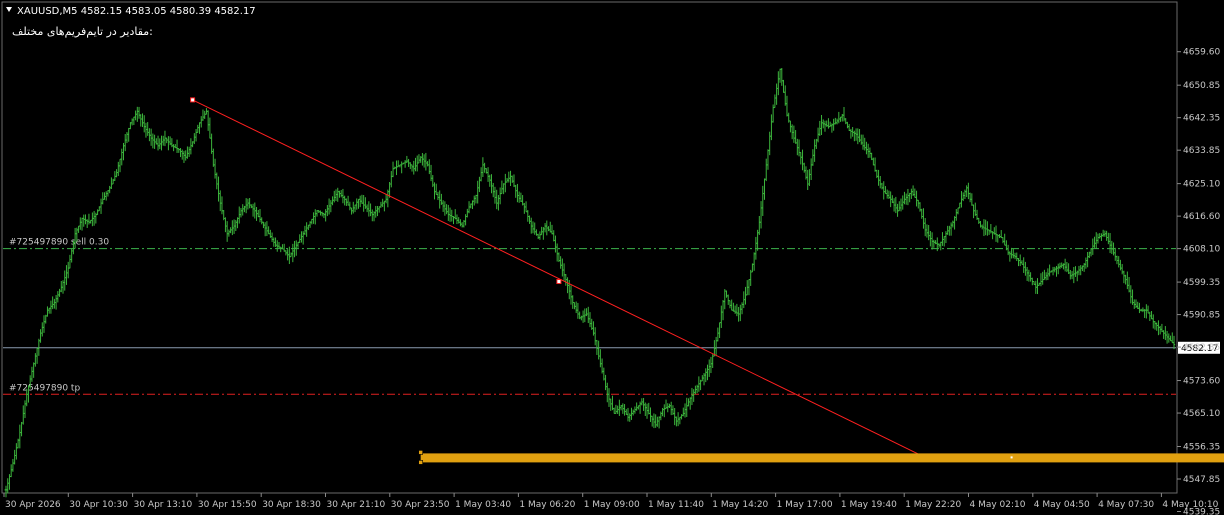 This screenshot has width=1224, height=515. I want to click on y-tick-label: 4616.60, so click(1201, 217).